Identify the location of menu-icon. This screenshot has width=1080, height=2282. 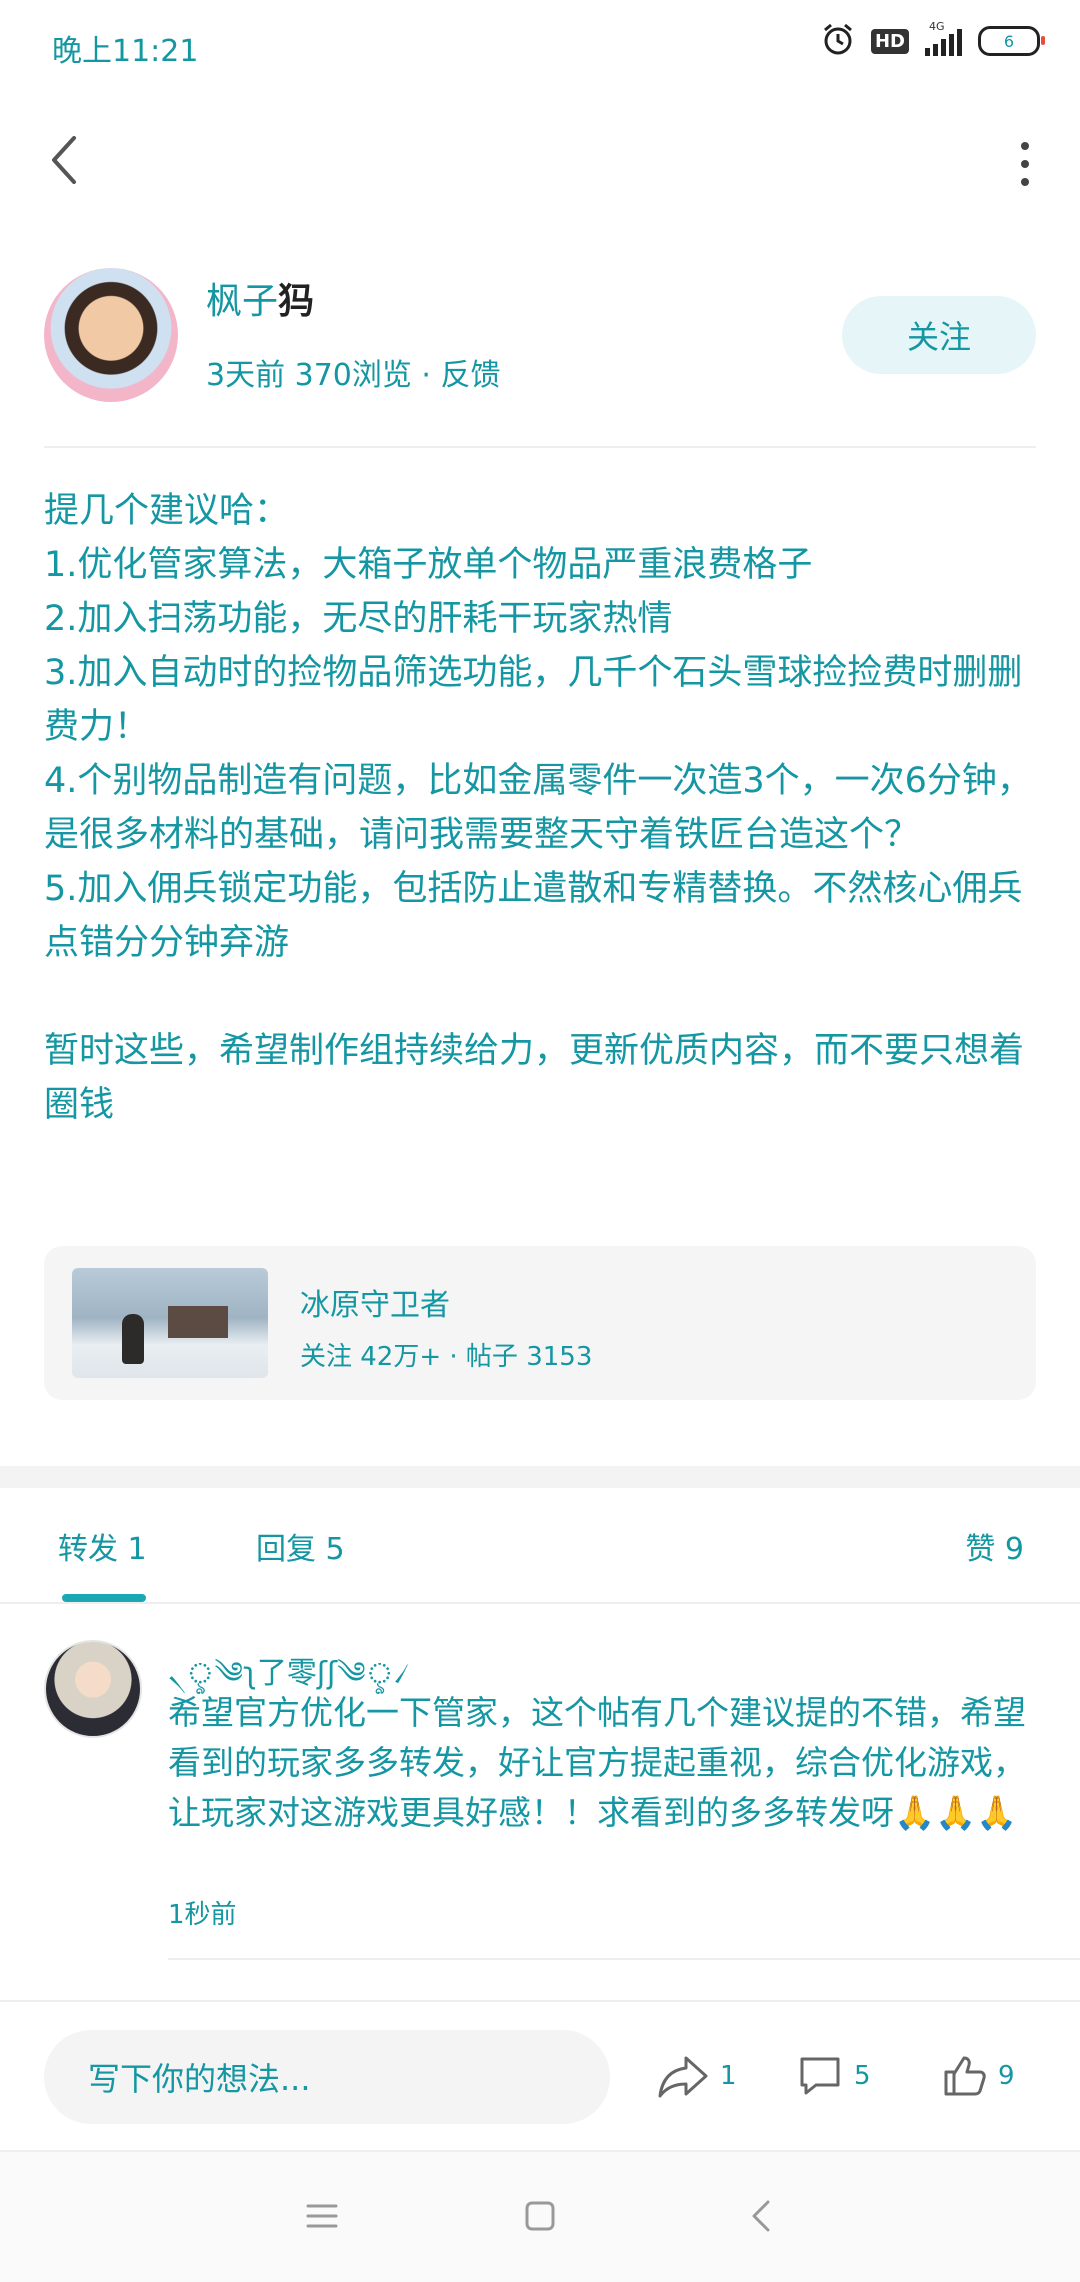
(322, 2216).